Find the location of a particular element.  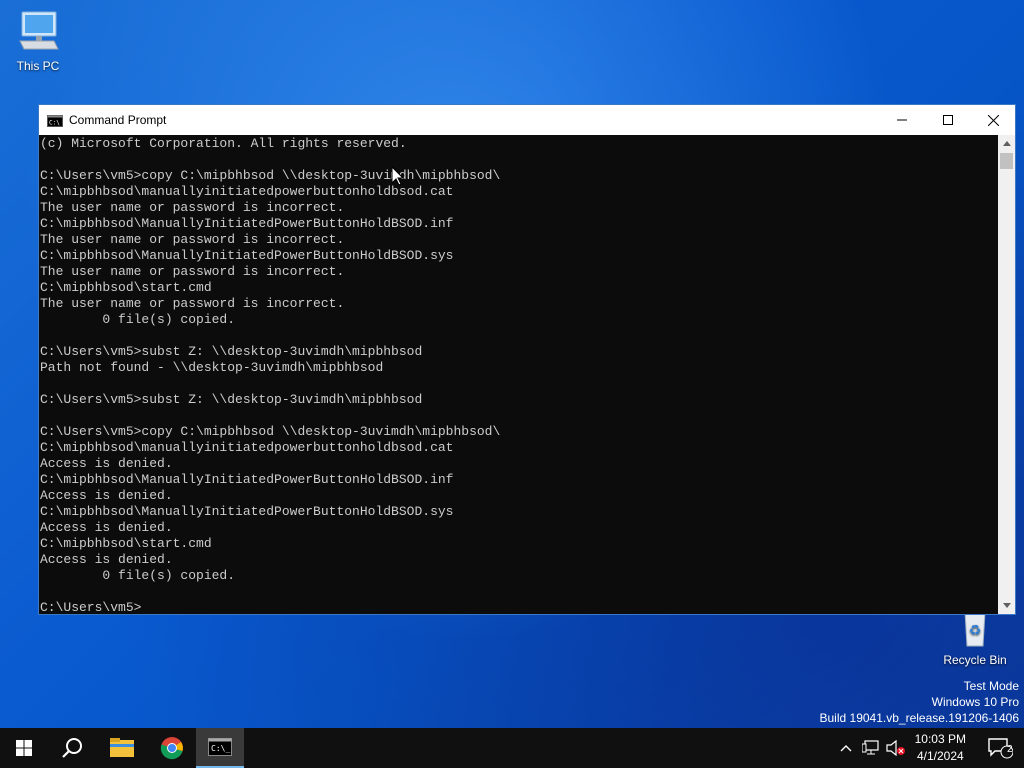

action-center-button: 2 is located at coordinates (1000, 748).